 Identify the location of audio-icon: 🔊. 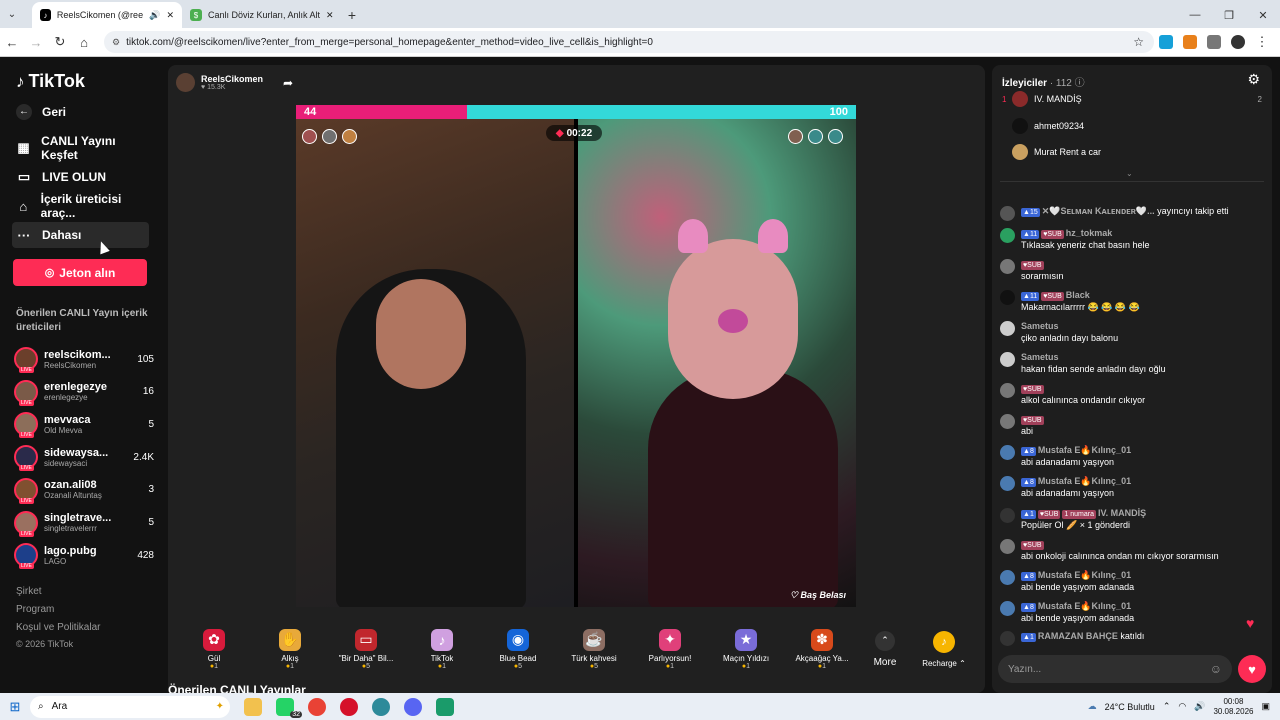
(154, 15).